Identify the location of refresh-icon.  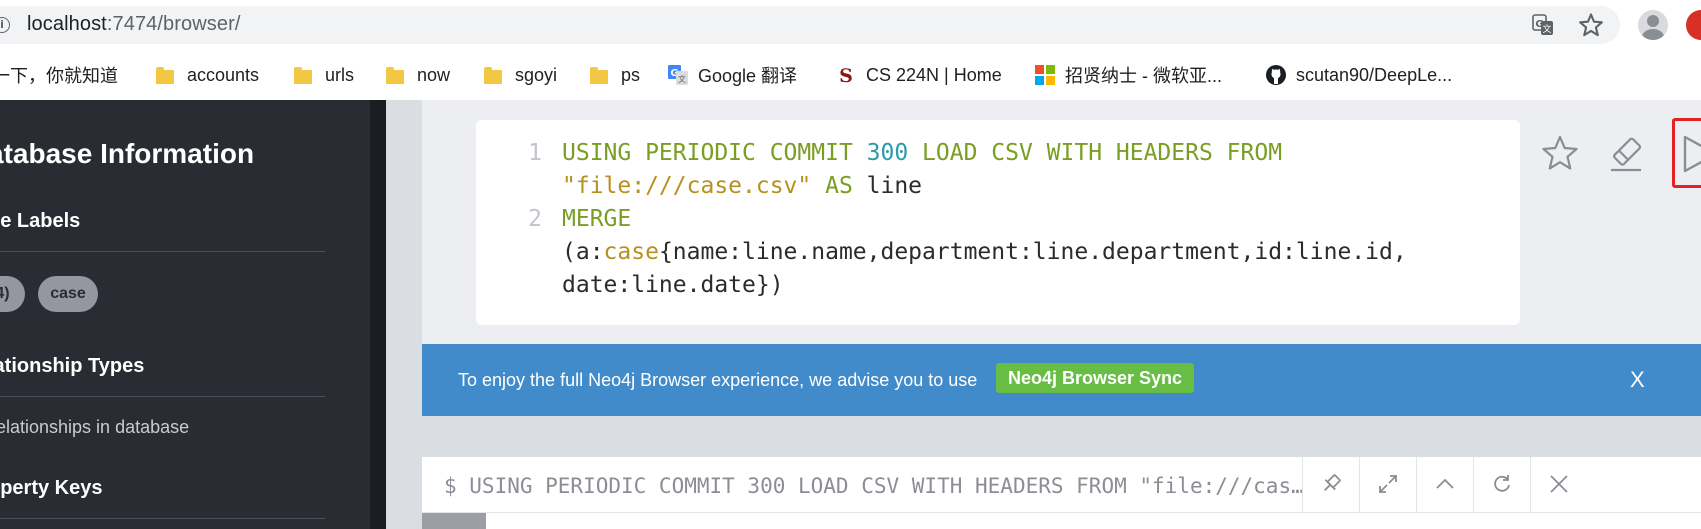
(1502, 483).